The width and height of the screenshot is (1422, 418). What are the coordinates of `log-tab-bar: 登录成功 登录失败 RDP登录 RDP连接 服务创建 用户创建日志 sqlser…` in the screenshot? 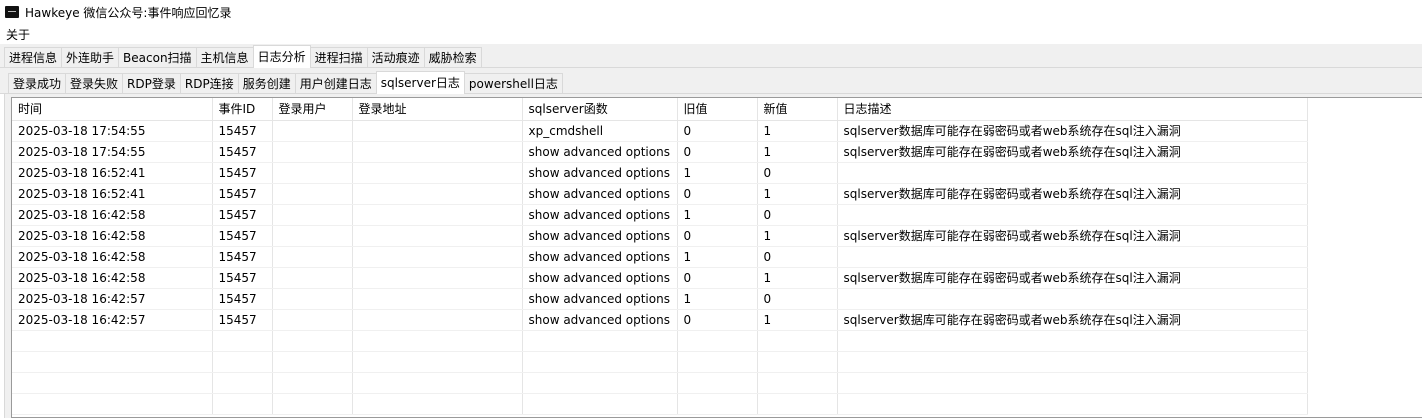 It's located at (711, 81).